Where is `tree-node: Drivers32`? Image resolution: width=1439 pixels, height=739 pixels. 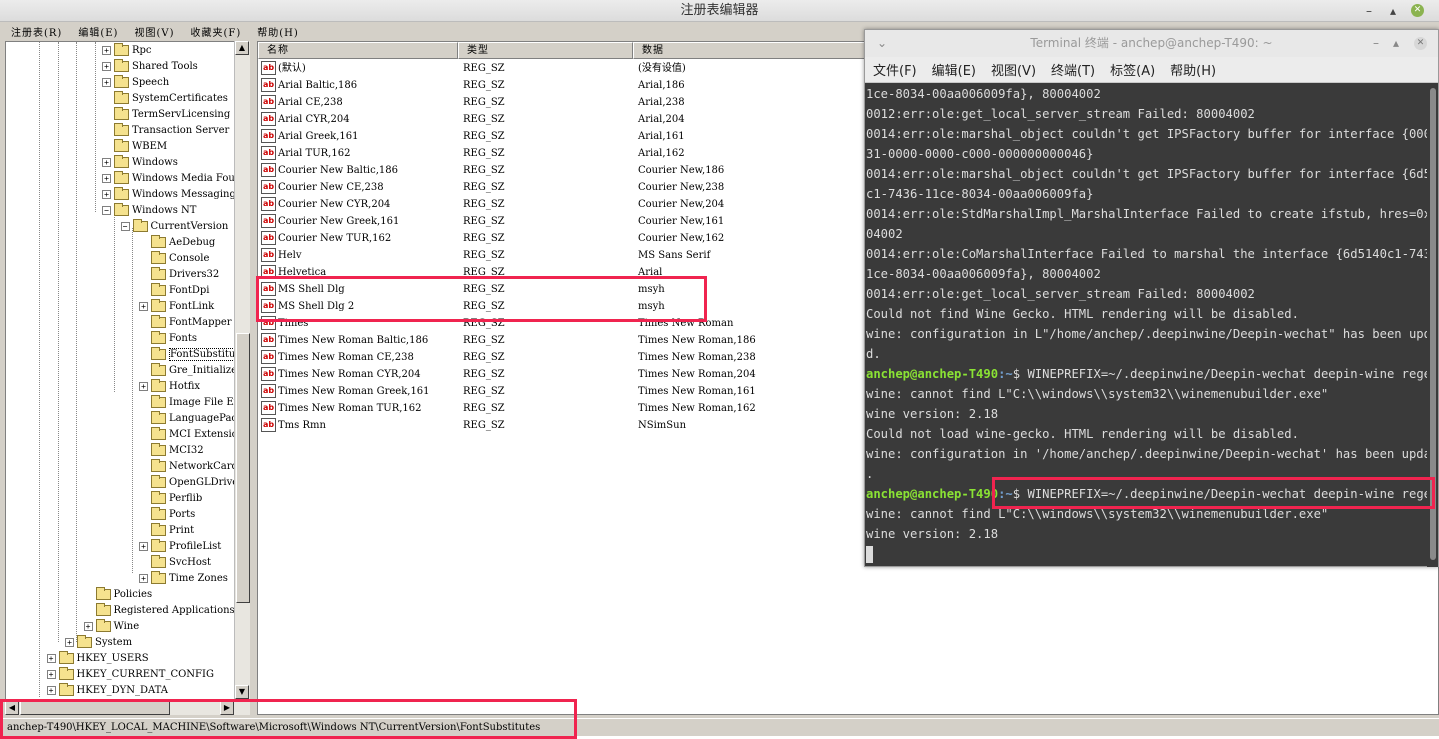 tree-node: Drivers32 is located at coordinates (179, 274).